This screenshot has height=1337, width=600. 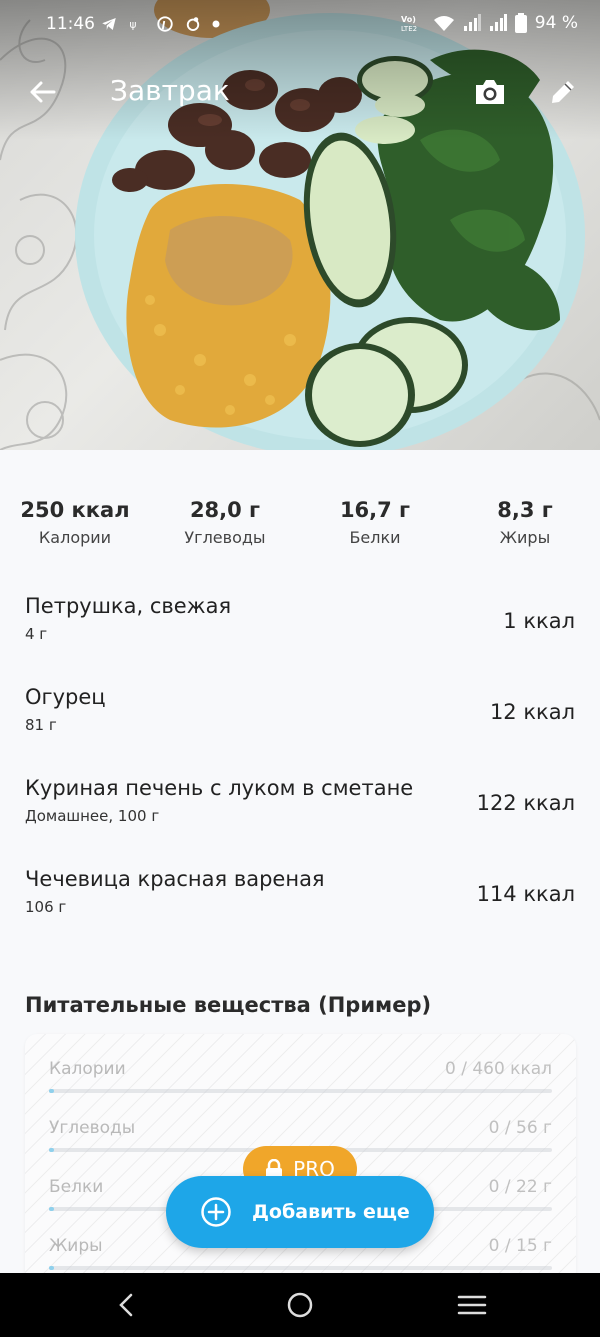 I want to click on food-calories: 122 ккал, so click(x=525, y=803).